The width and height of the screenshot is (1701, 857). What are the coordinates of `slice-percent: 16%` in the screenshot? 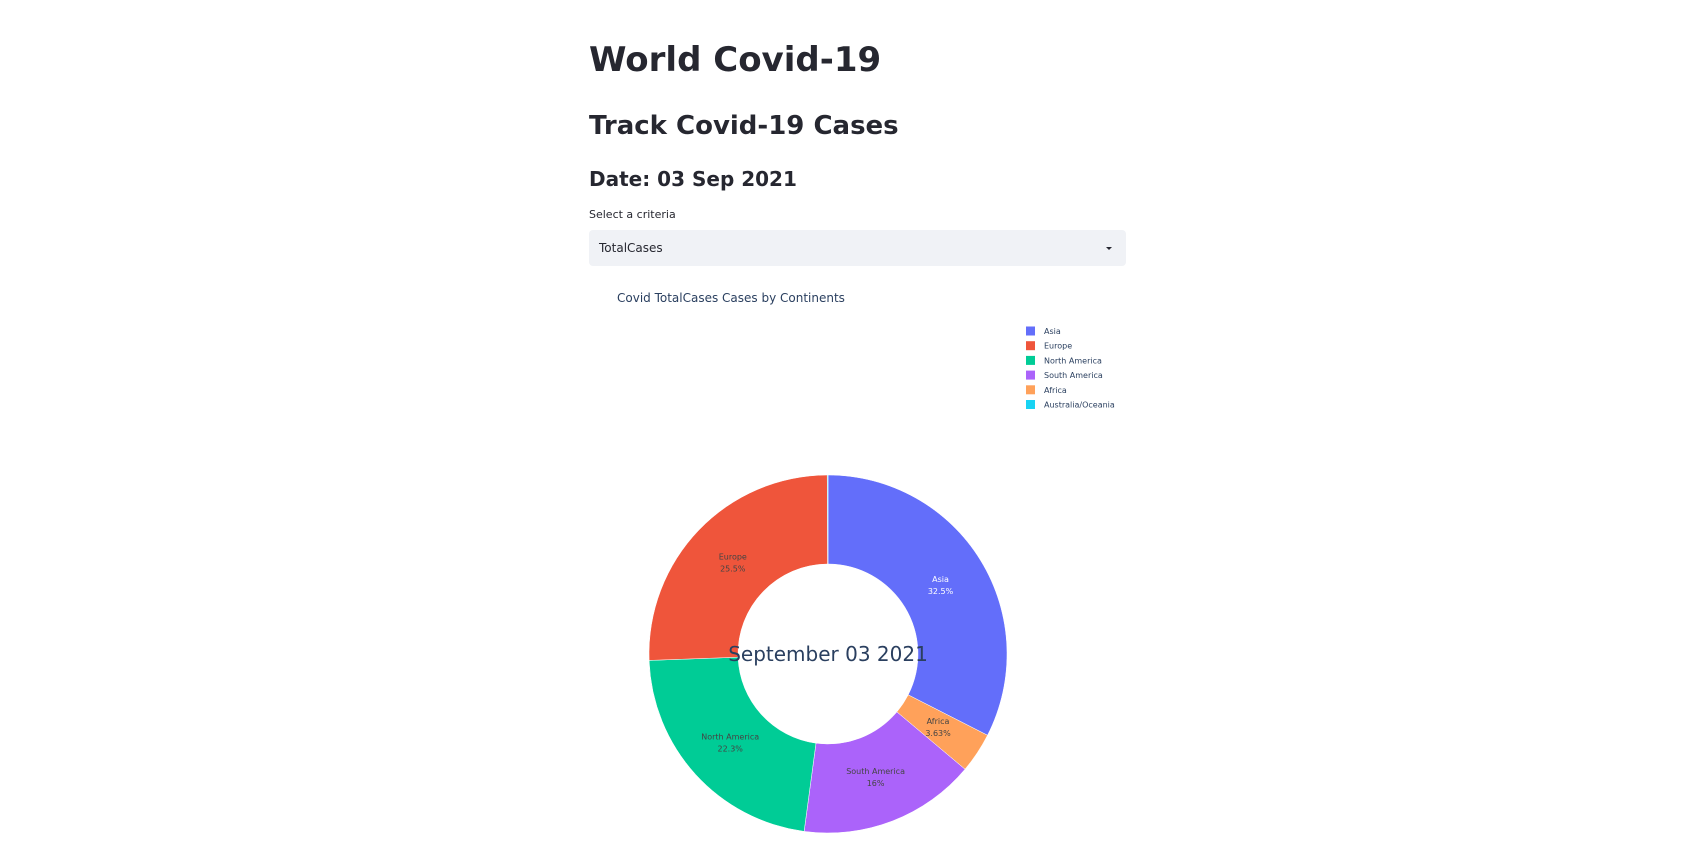 It's located at (876, 783).